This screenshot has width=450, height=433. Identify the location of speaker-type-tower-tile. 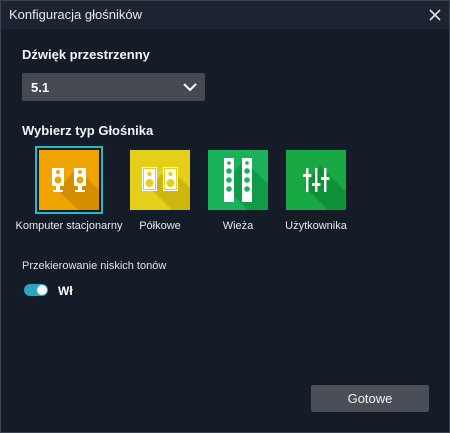
(238, 180).